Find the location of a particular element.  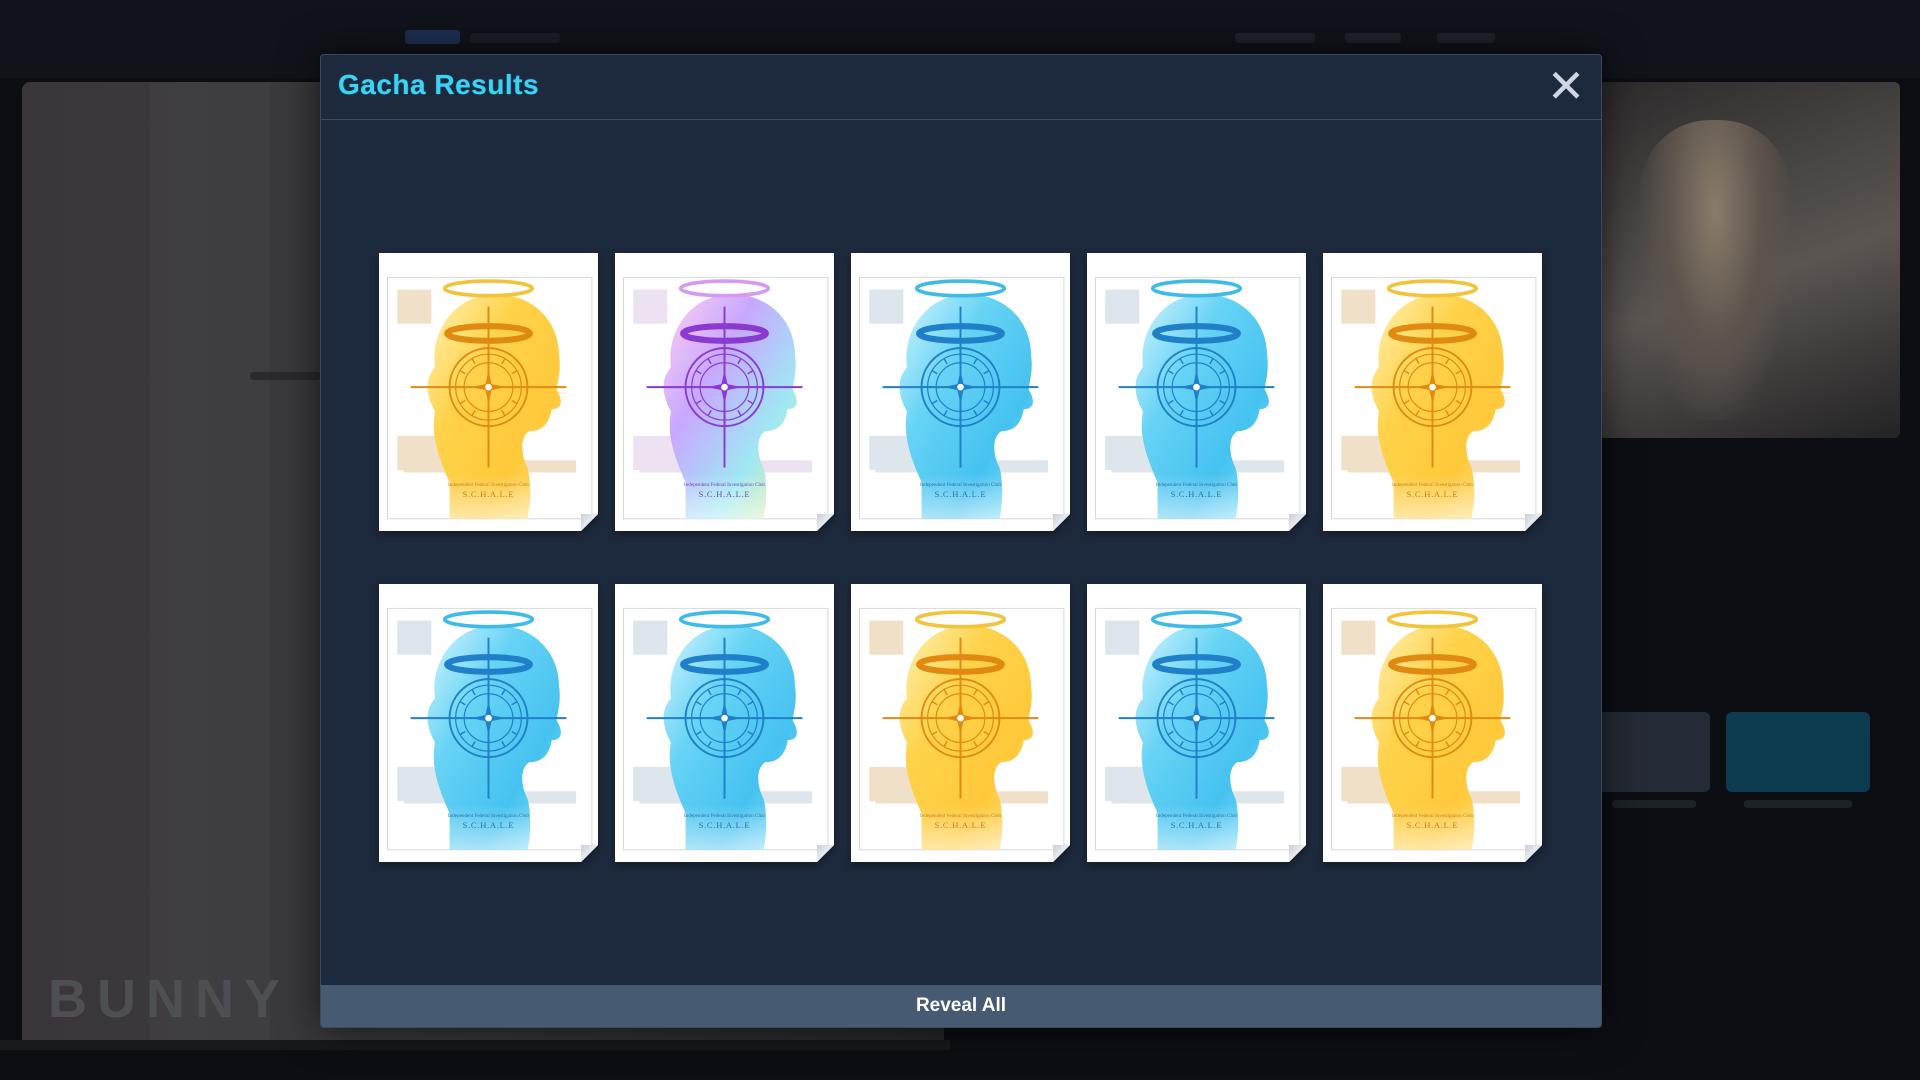

modal-header: Gacha Results ✕ is located at coordinates (961, 87).